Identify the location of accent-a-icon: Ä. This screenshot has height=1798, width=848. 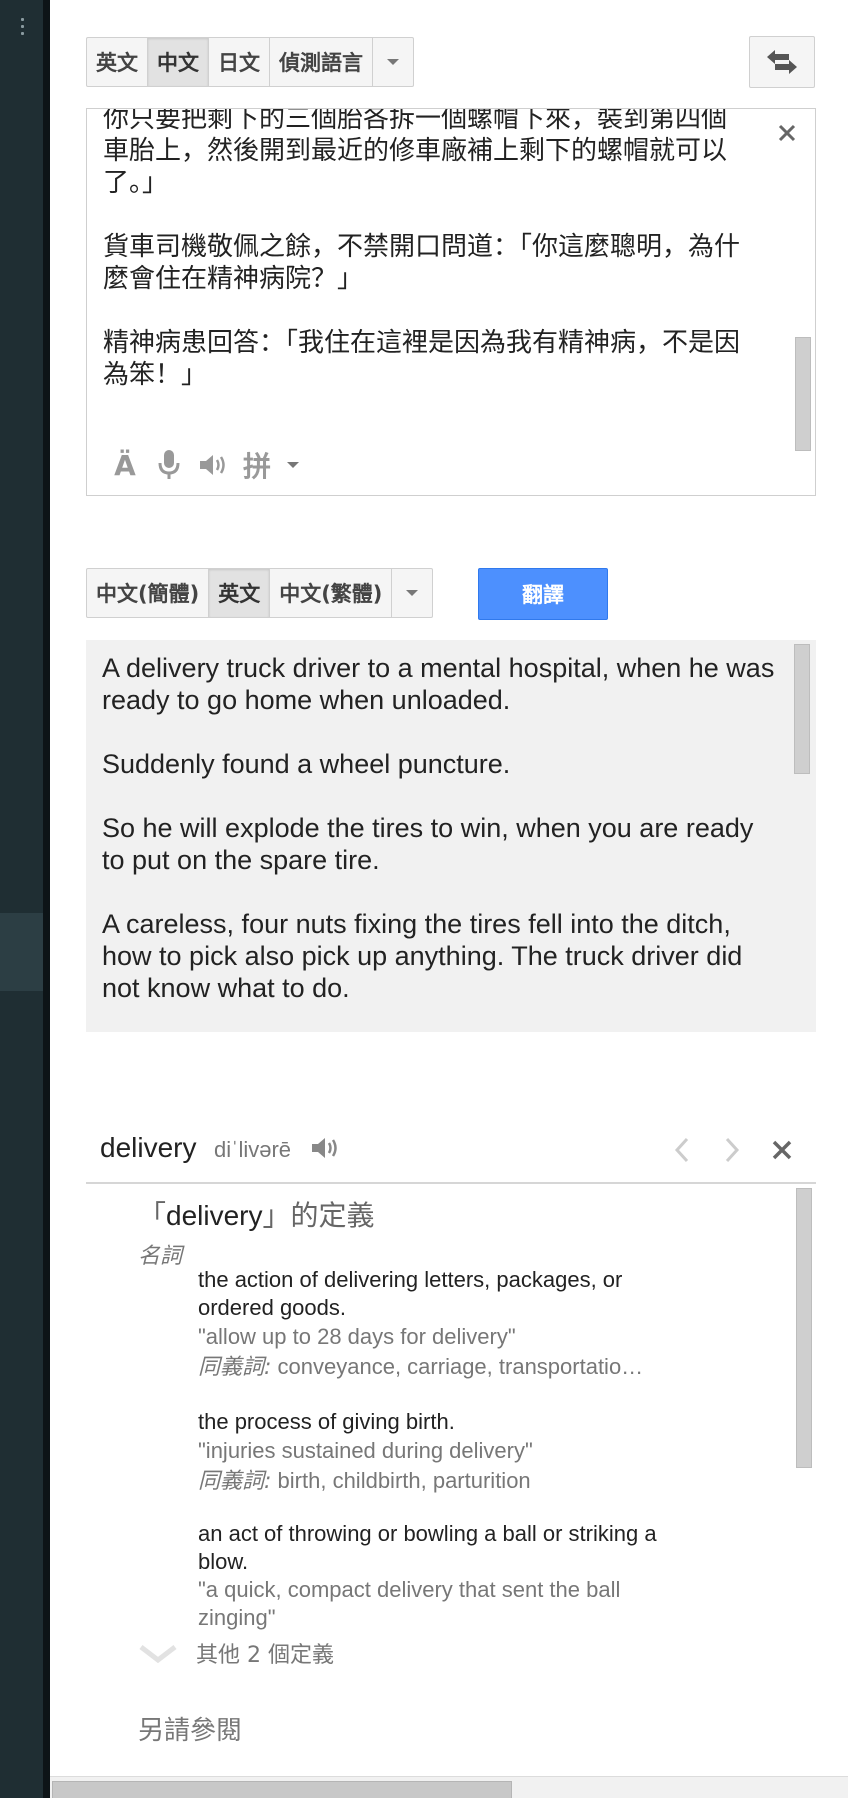
(125, 465).